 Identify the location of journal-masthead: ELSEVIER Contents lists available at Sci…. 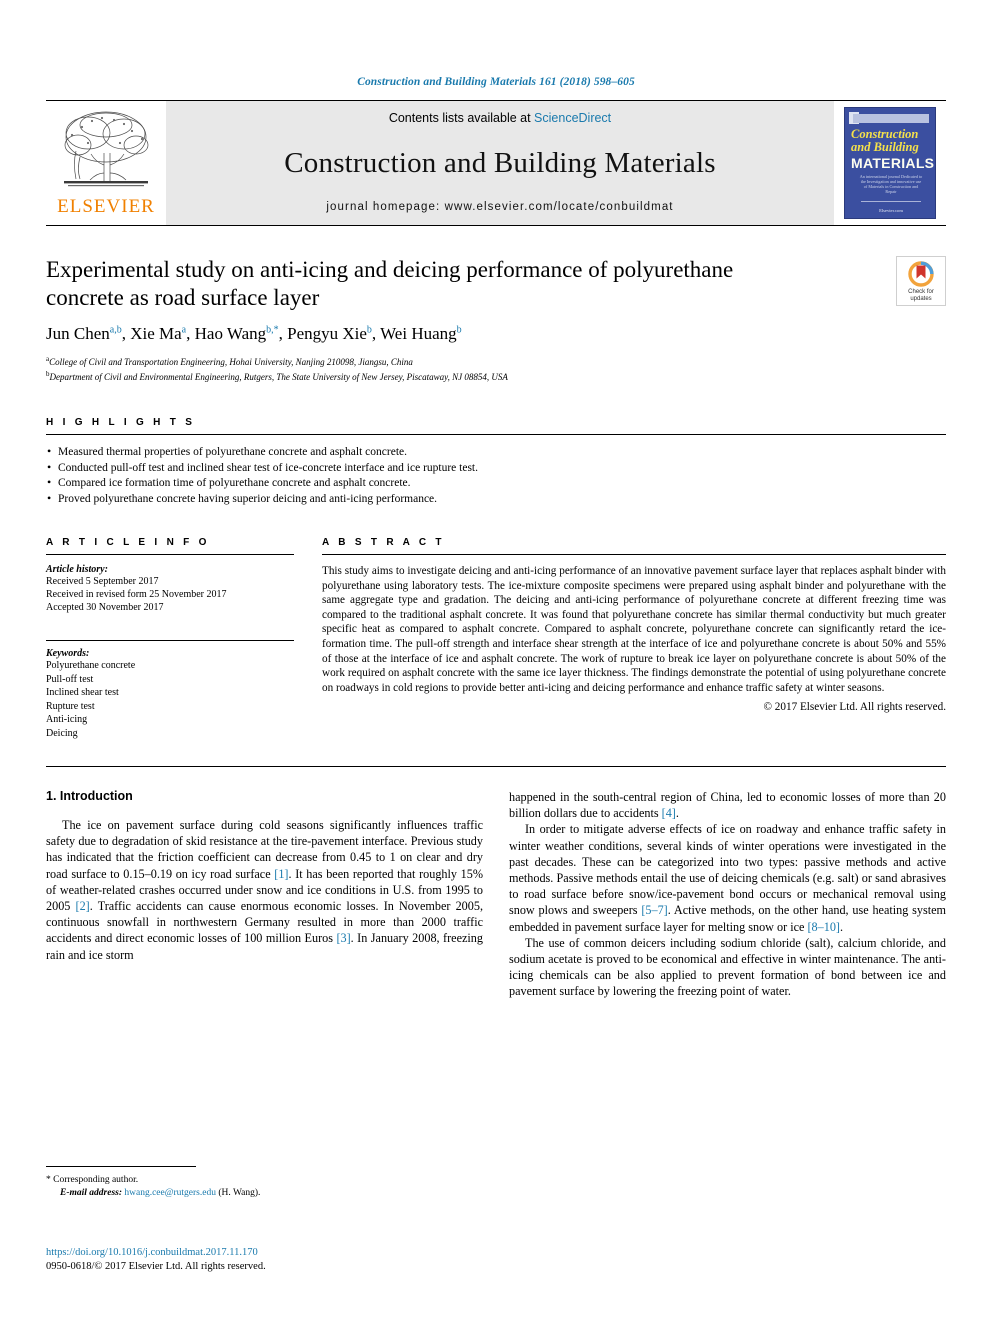
(496, 163).